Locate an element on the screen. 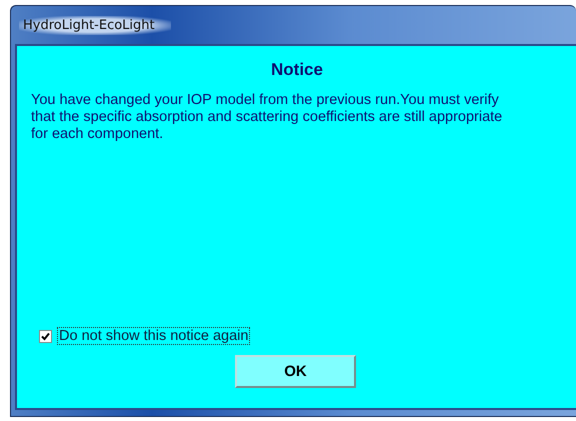 The height and width of the screenshot is (421, 576). notice-message: You have changed your IOP model from the previous run.You must verify that the specific absorption and scattering coefficients are still appropriate for each component. is located at coordinates (267, 117).